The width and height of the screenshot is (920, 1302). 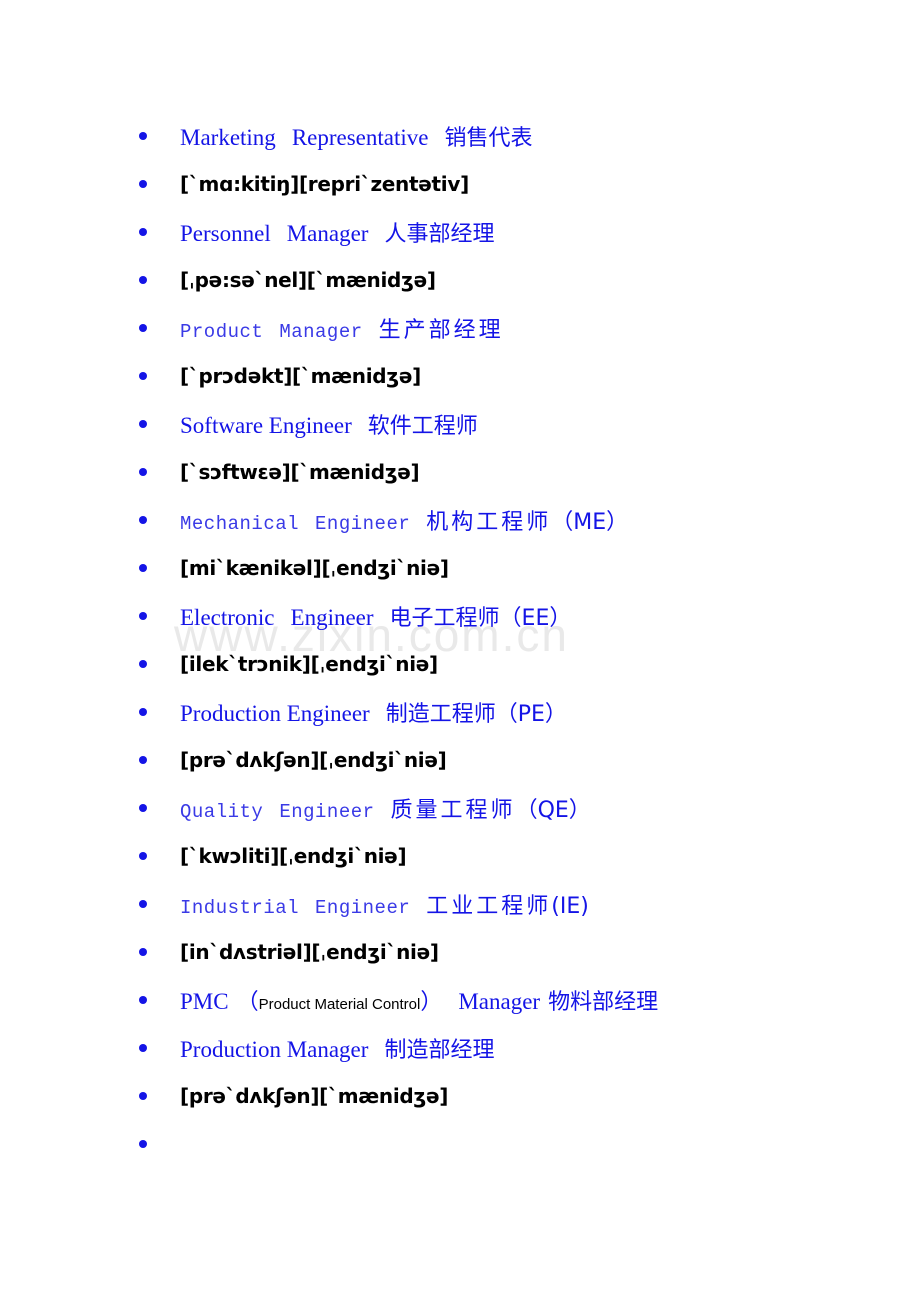 What do you see at coordinates (314, 1096) in the screenshot?
I see `phonetic-transcription: [prə`dʌkʃən][`mænidʒə]` at bounding box center [314, 1096].